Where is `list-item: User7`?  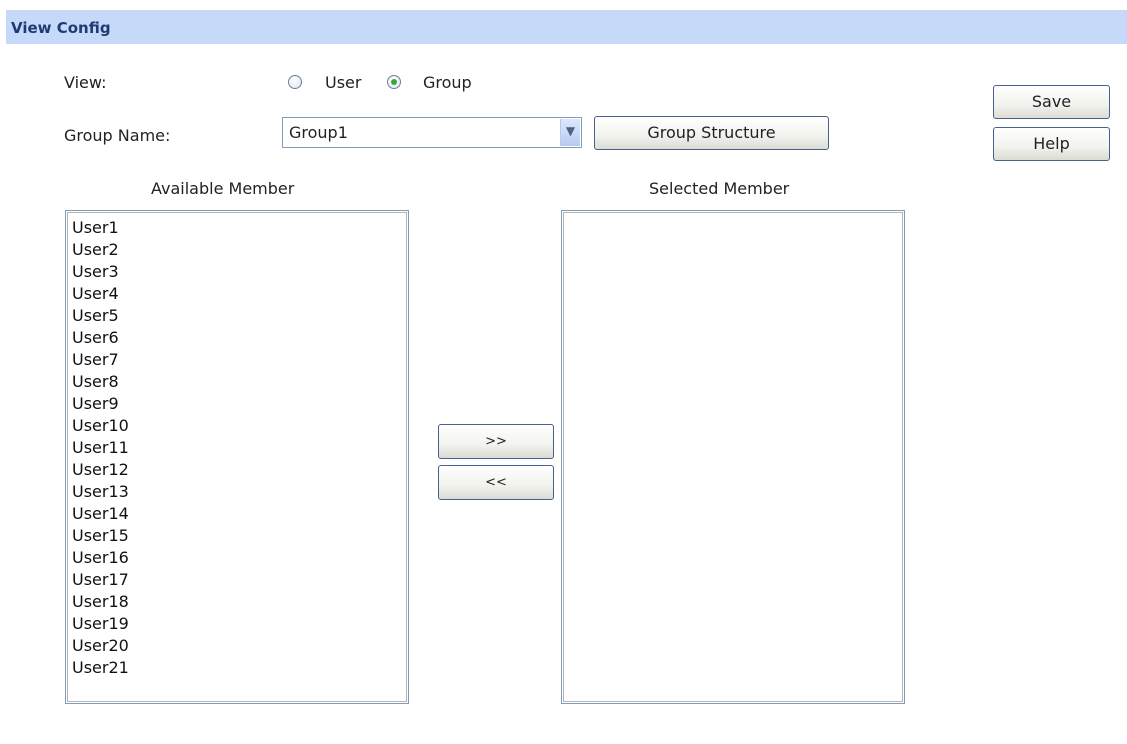 list-item: User7 is located at coordinates (237, 360).